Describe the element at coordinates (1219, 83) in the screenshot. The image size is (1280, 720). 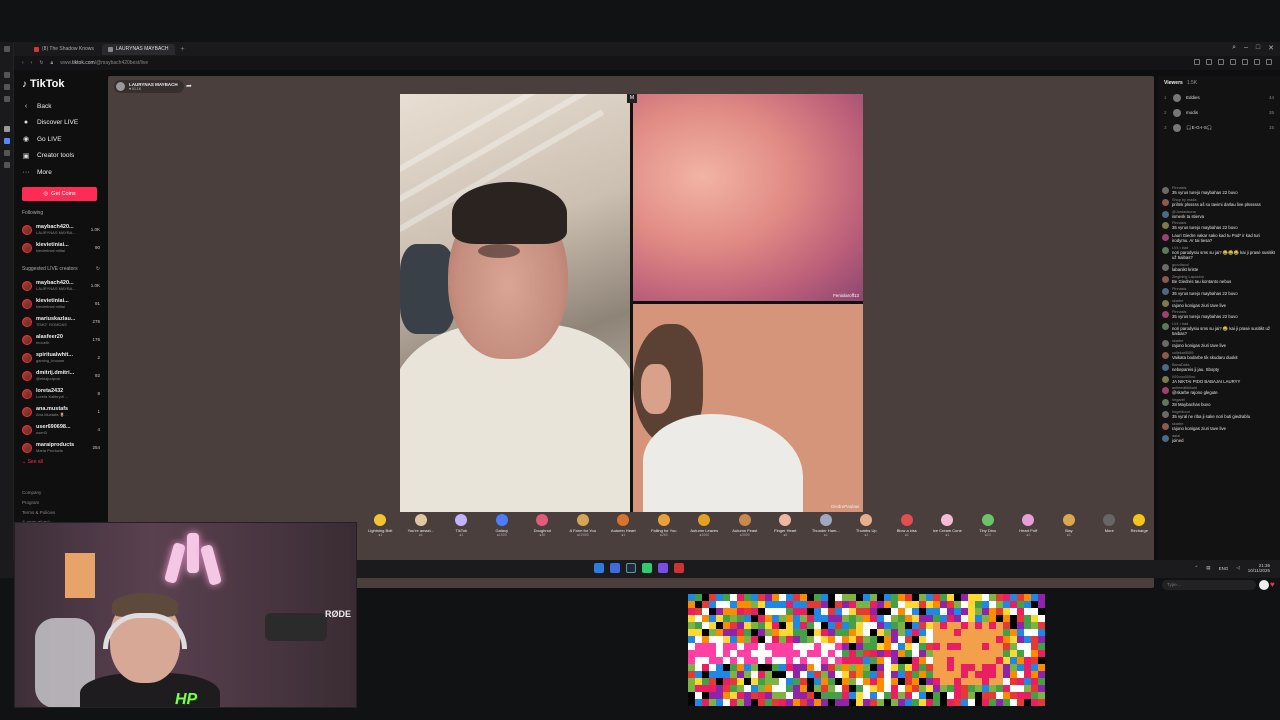
I see `viewers-header: Viewers 1.5K` at that location.